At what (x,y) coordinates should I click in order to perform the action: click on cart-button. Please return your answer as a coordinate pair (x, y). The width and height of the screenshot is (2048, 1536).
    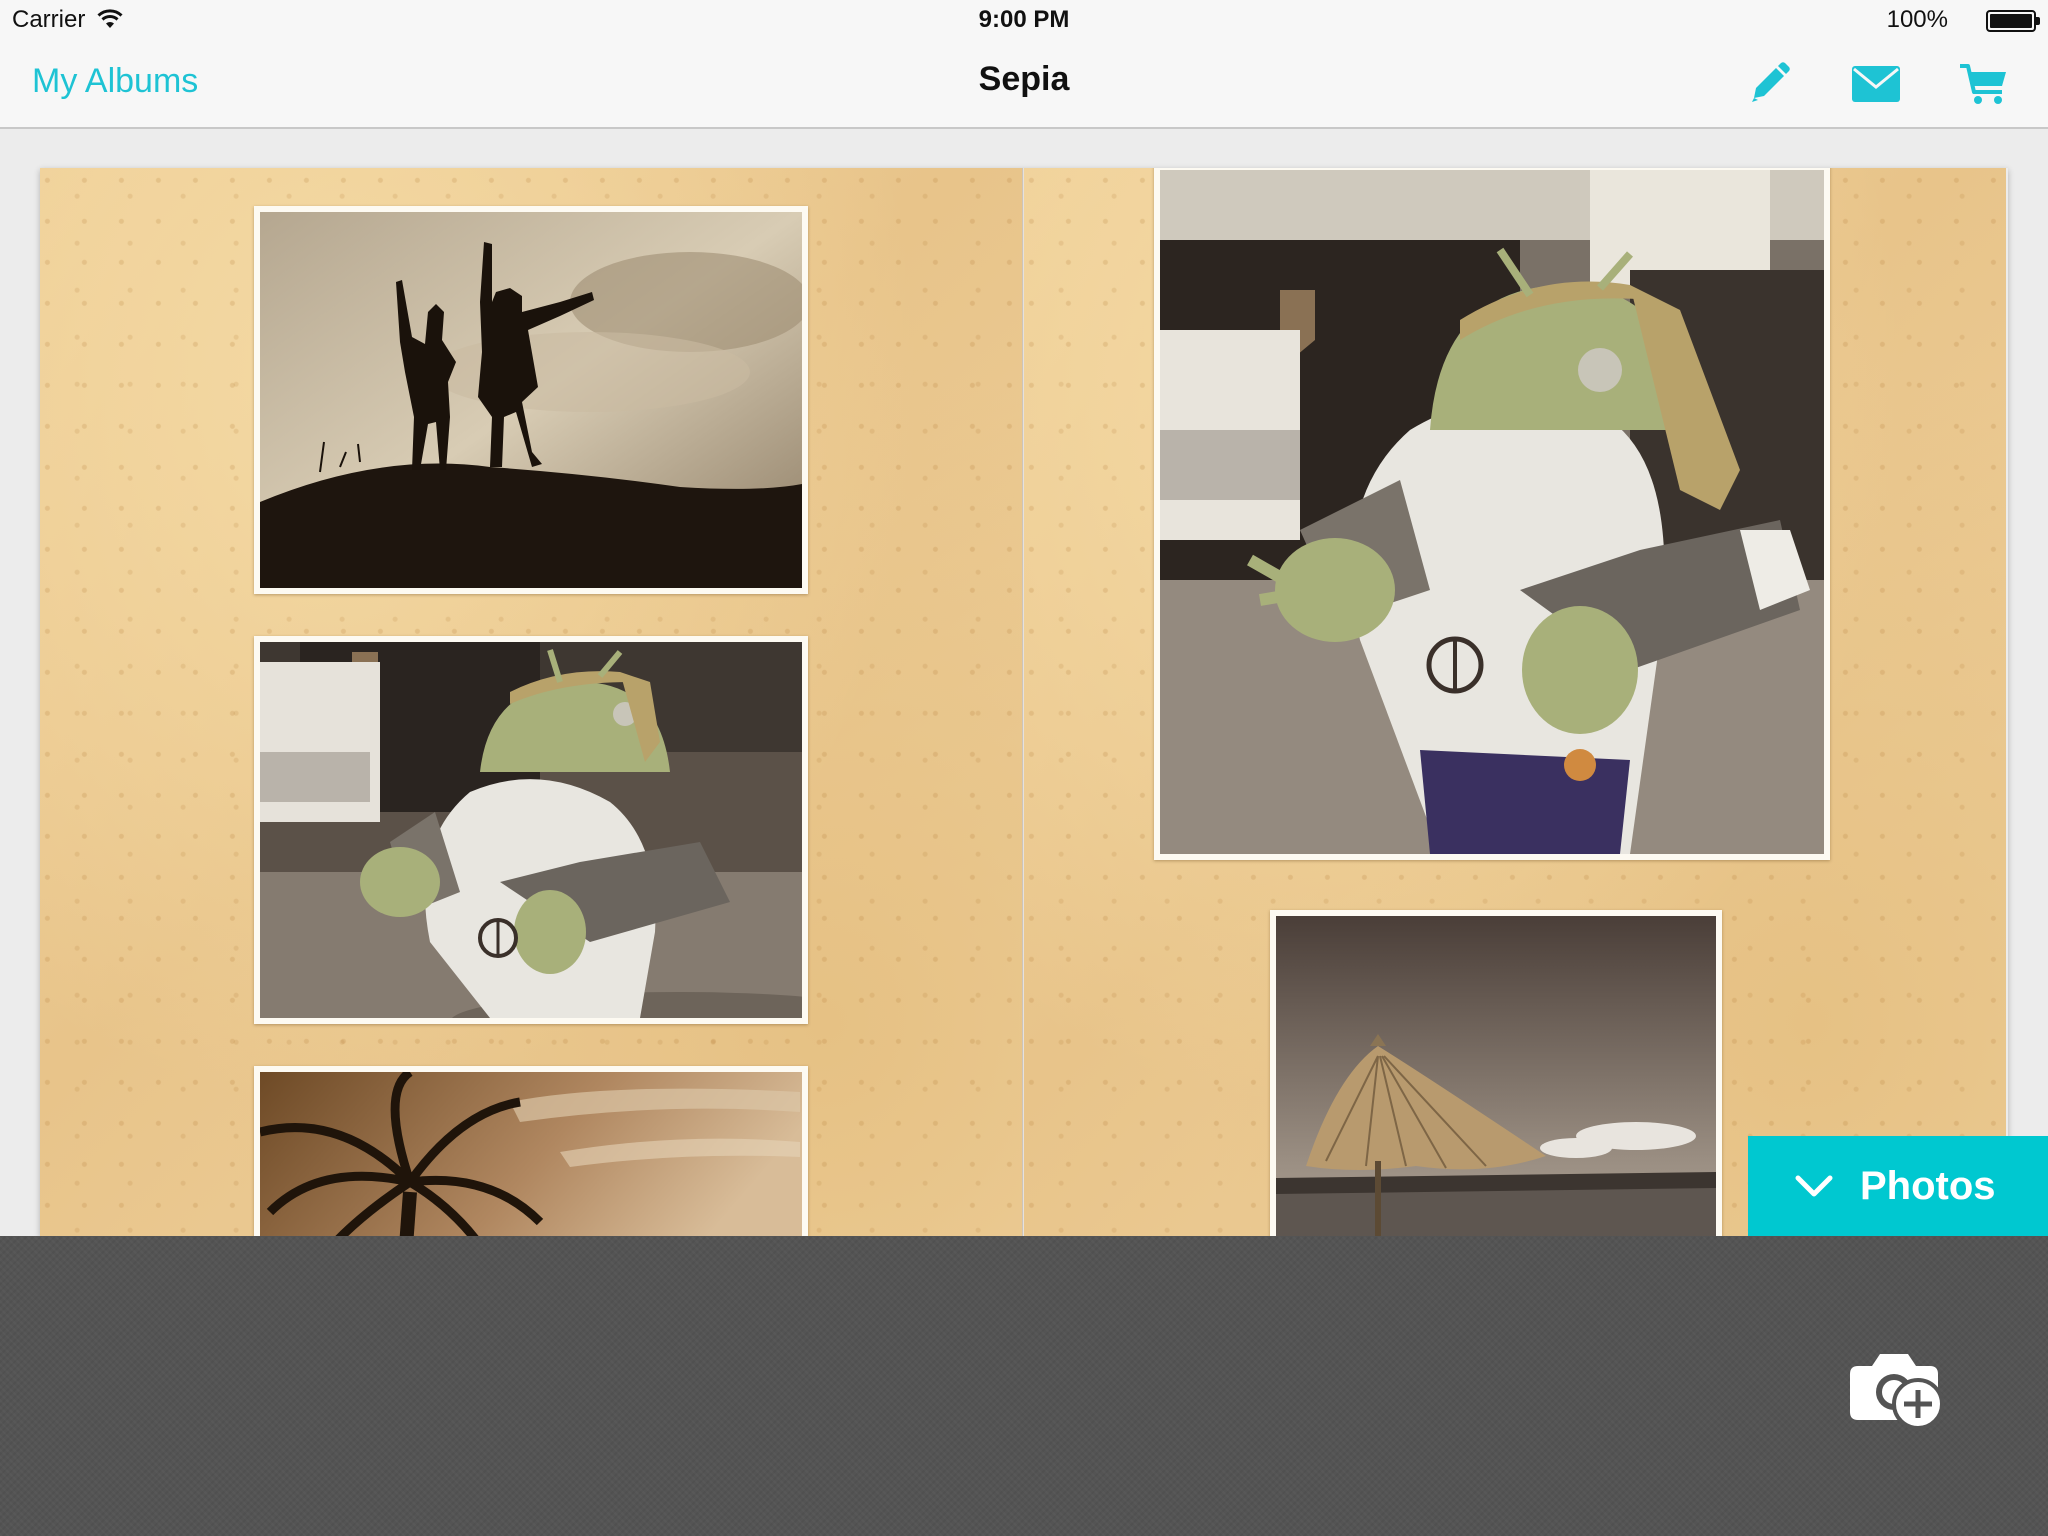
    Looking at the image, I should click on (1984, 84).